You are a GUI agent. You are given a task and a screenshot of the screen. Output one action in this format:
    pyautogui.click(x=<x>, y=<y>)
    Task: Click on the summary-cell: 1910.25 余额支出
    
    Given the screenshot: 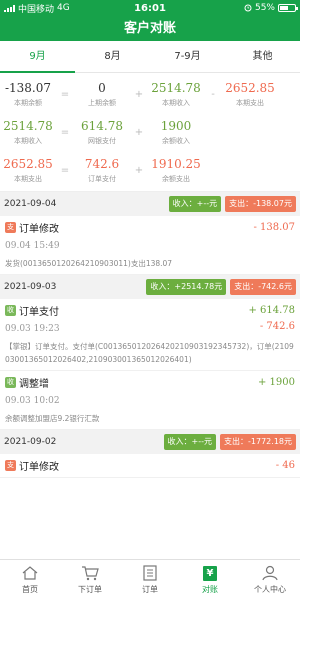 What is the action you would take?
    pyautogui.click(x=176, y=170)
    